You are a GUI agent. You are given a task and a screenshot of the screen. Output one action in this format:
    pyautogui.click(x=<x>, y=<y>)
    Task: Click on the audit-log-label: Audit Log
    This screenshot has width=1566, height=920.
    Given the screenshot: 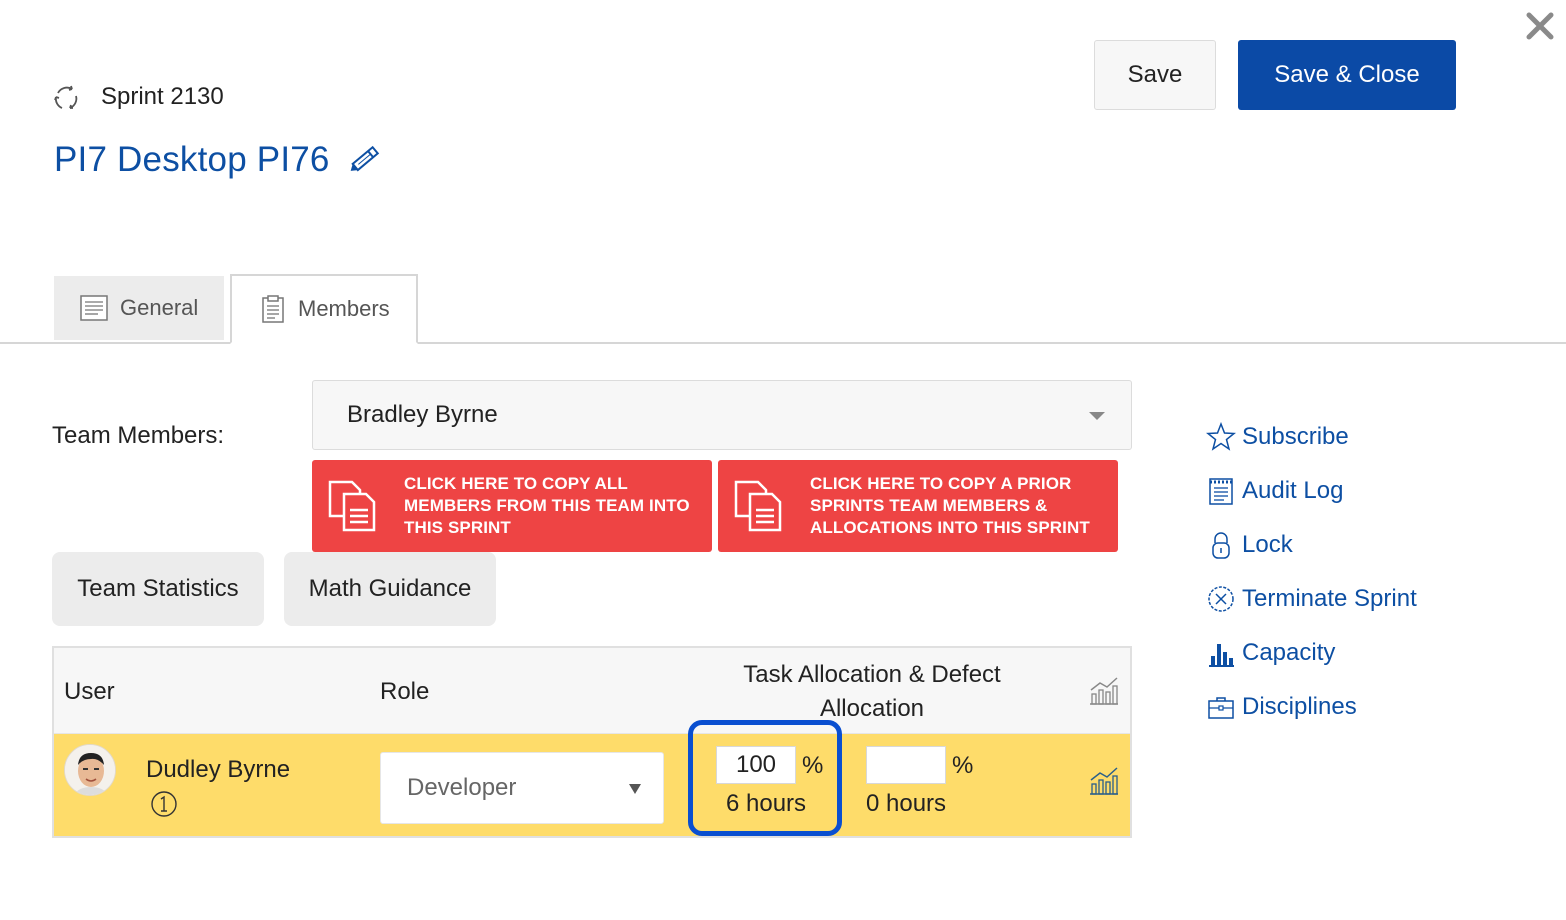 What is the action you would take?
    pyautogui.click(x=1293, y=490)
    